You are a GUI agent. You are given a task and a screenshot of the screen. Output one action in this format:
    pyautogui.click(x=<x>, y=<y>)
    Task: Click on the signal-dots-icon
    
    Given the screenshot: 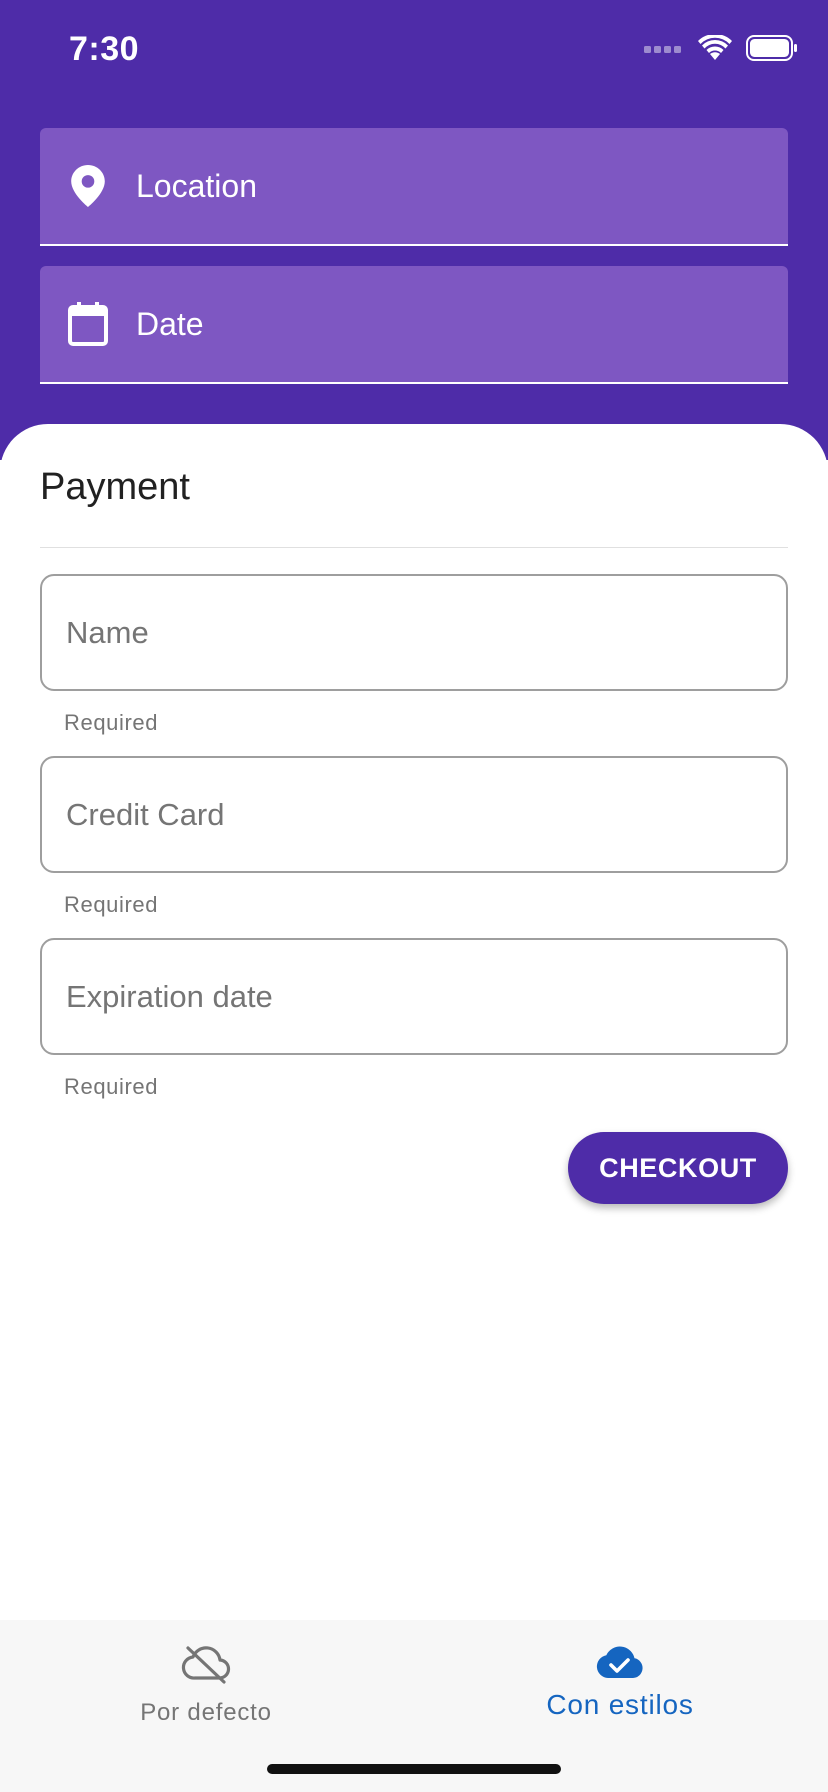 What is the action you would take?
    pyautogui.click(x=664, y=50)
    